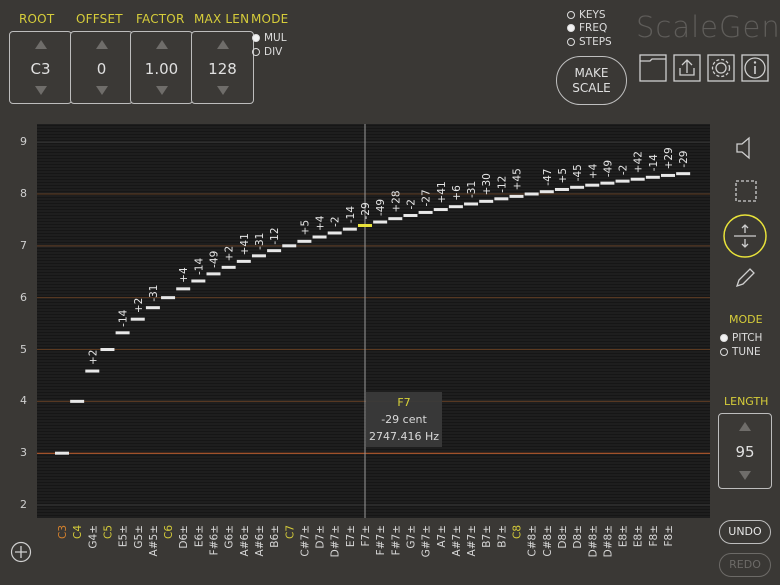 The image size is (780, 585). Describe the element at coordinates (586, 15) in the screenshot. I see `display-option-keys: KEYS` at that location.